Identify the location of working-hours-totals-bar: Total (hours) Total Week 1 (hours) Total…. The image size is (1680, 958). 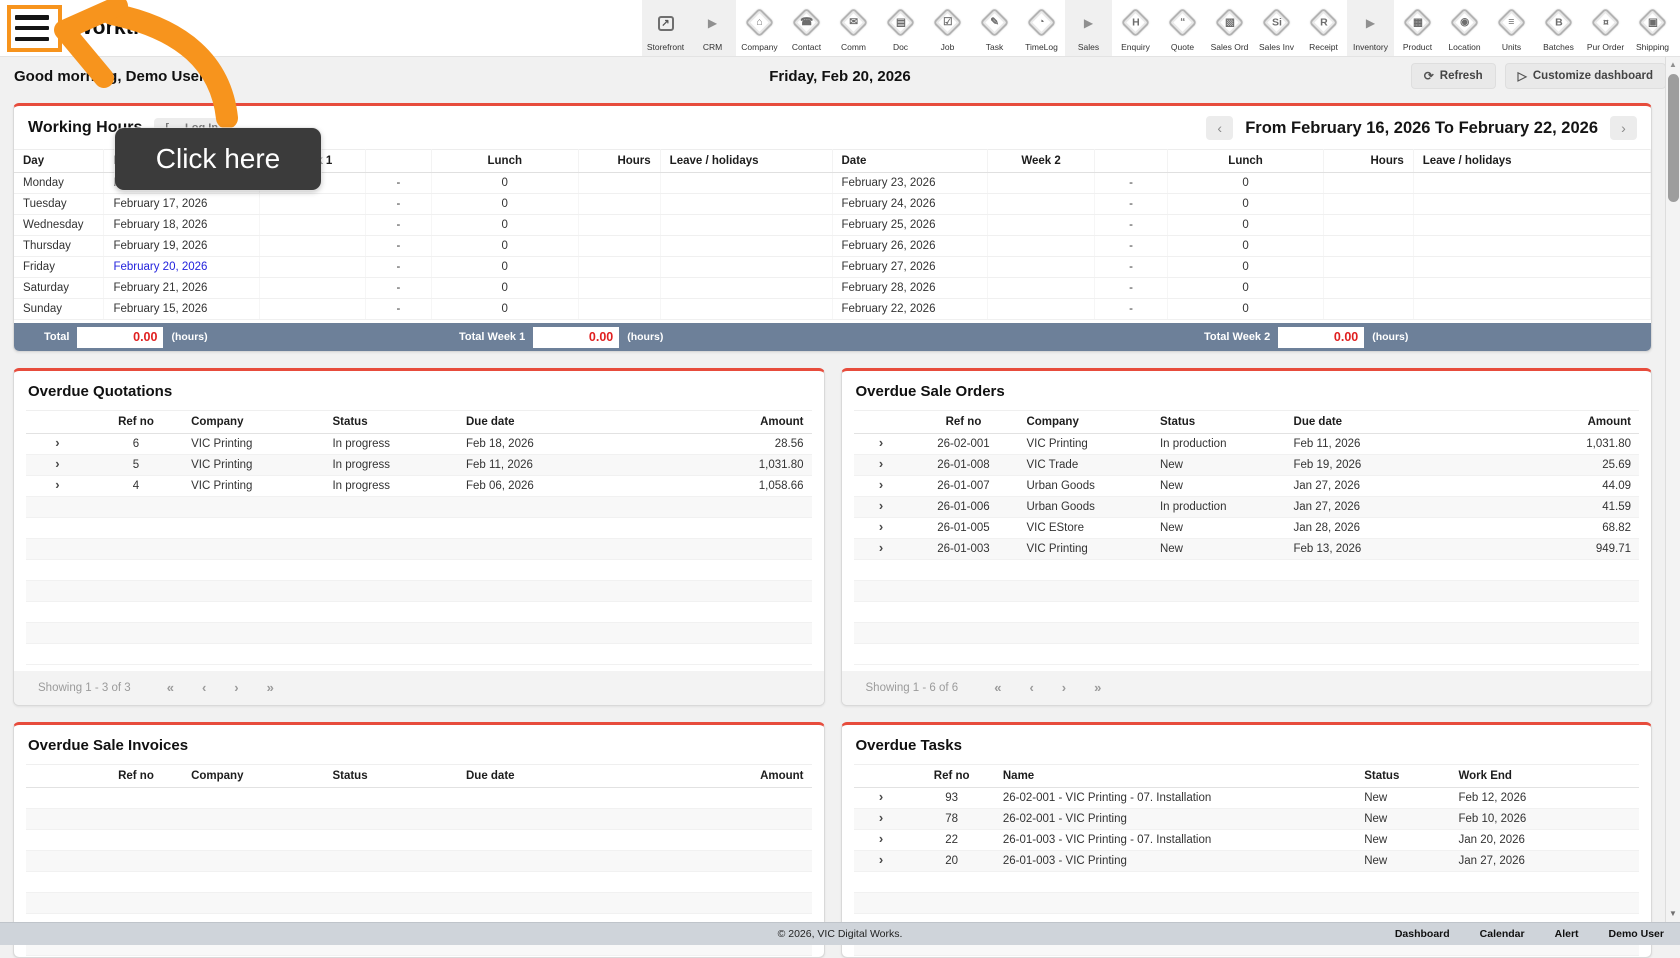
(832, 337).